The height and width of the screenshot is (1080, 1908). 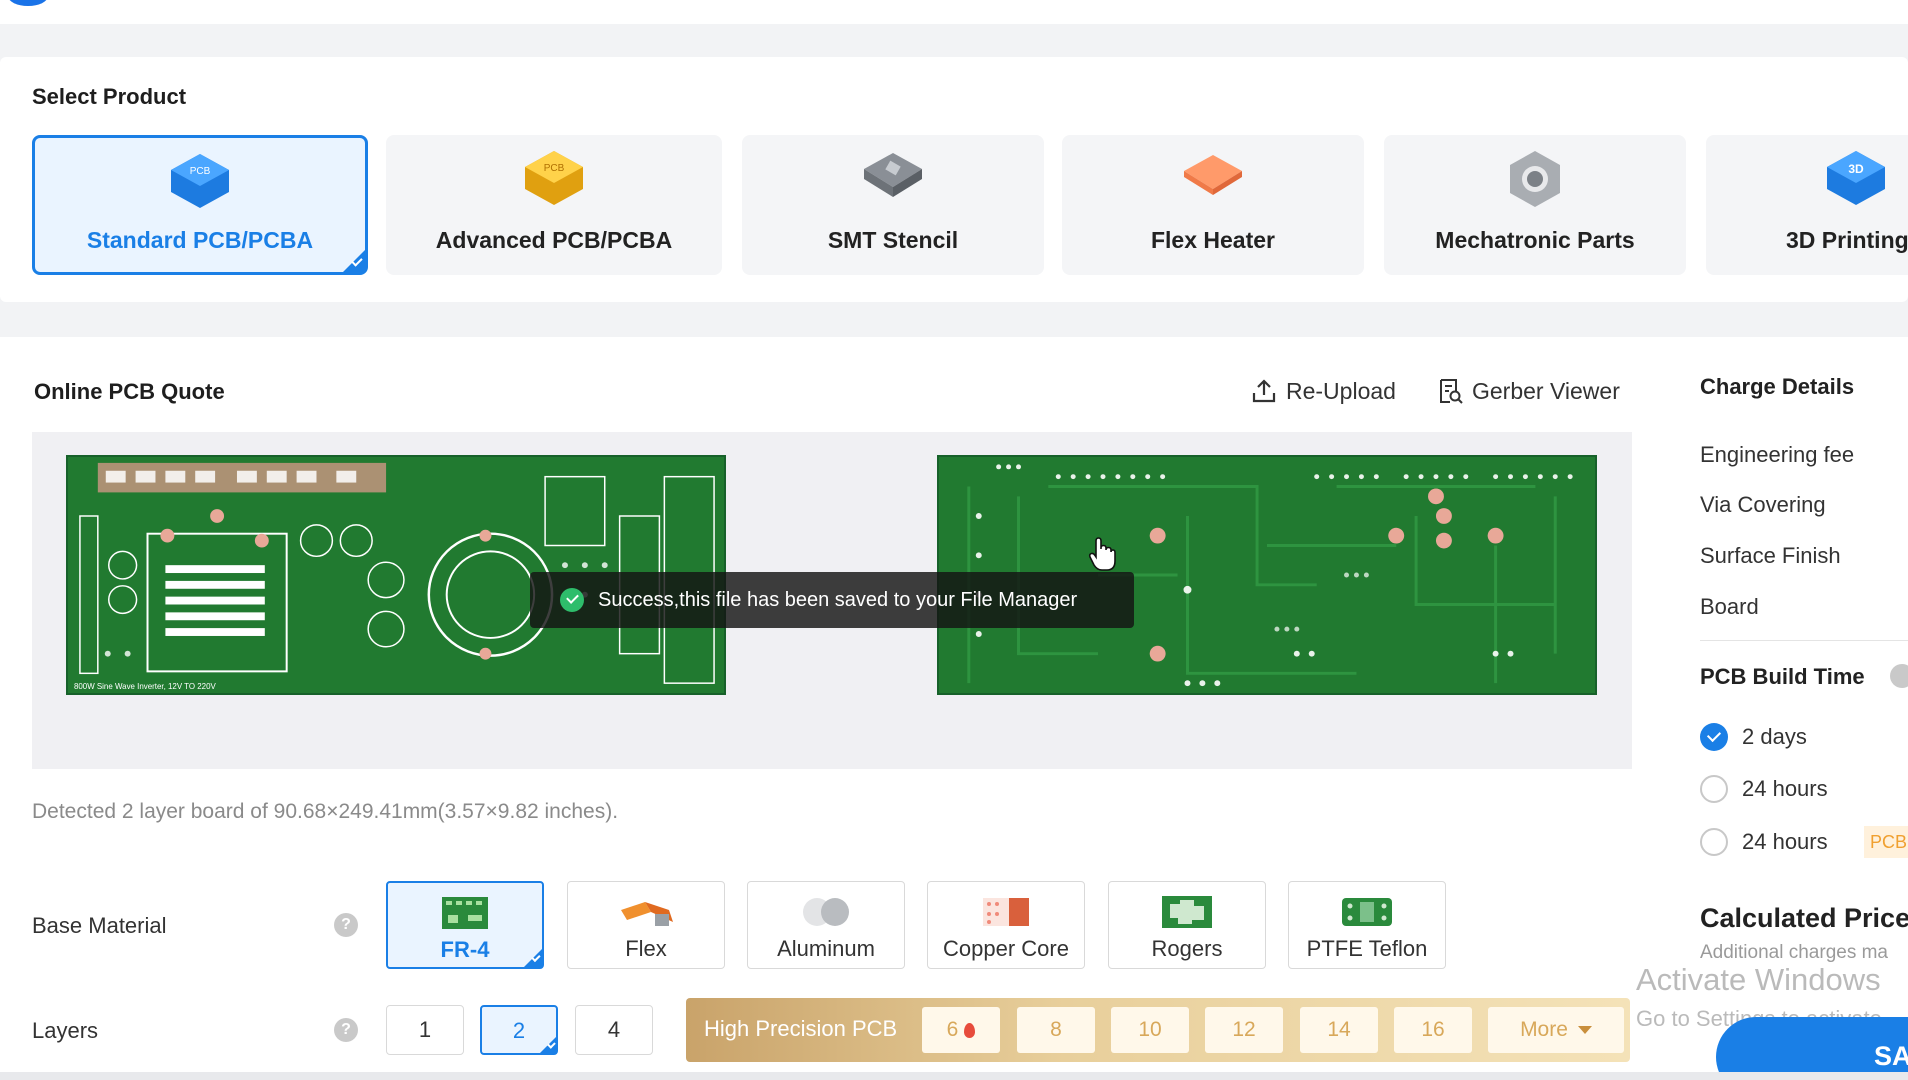 What do you see at coordinates (1714, 737) in the screenshot?
I see `build-time-radio-2-days` at bounding box center [1714, 737].